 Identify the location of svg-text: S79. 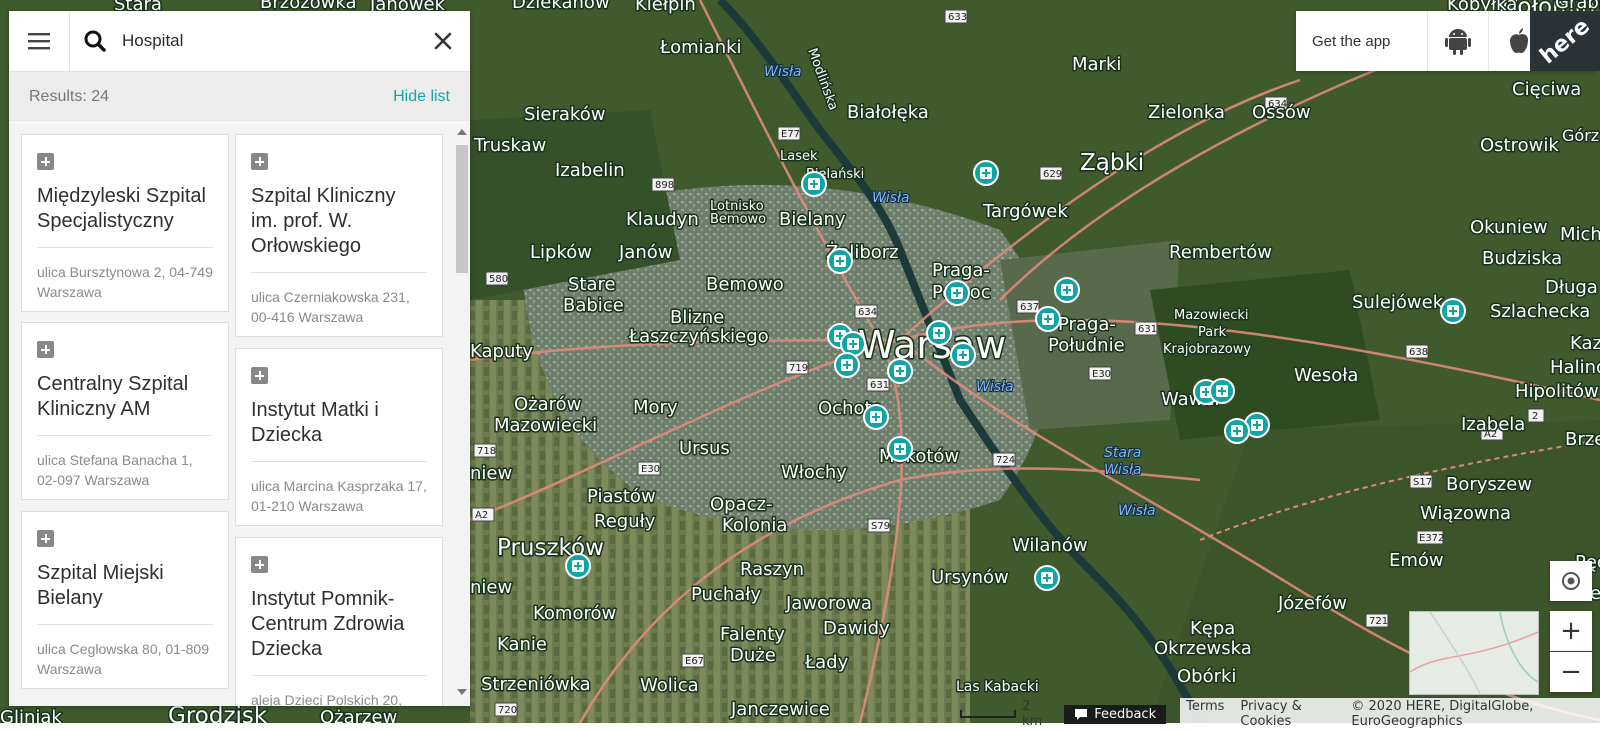
(880, 526).